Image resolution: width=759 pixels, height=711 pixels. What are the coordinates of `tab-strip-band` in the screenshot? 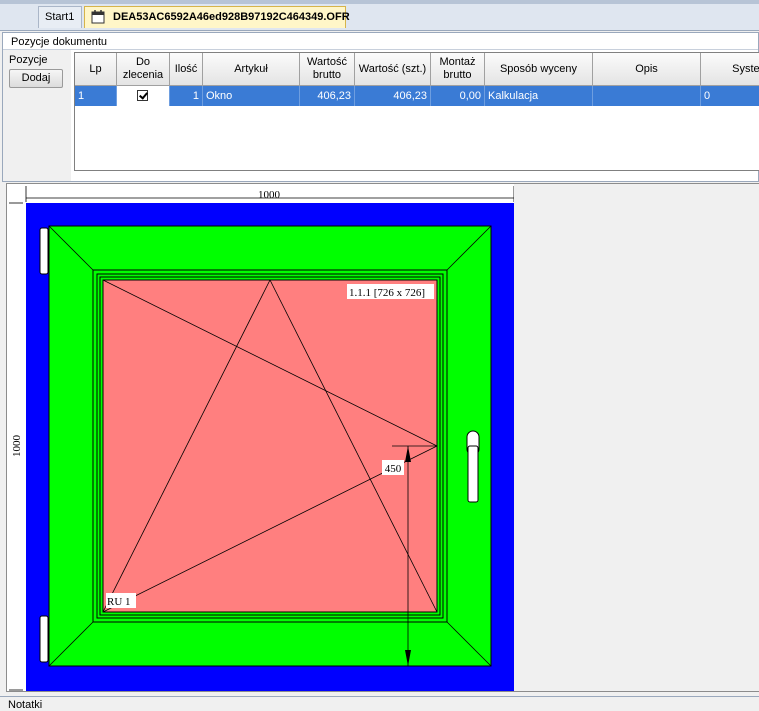 It's located at (379, 2).